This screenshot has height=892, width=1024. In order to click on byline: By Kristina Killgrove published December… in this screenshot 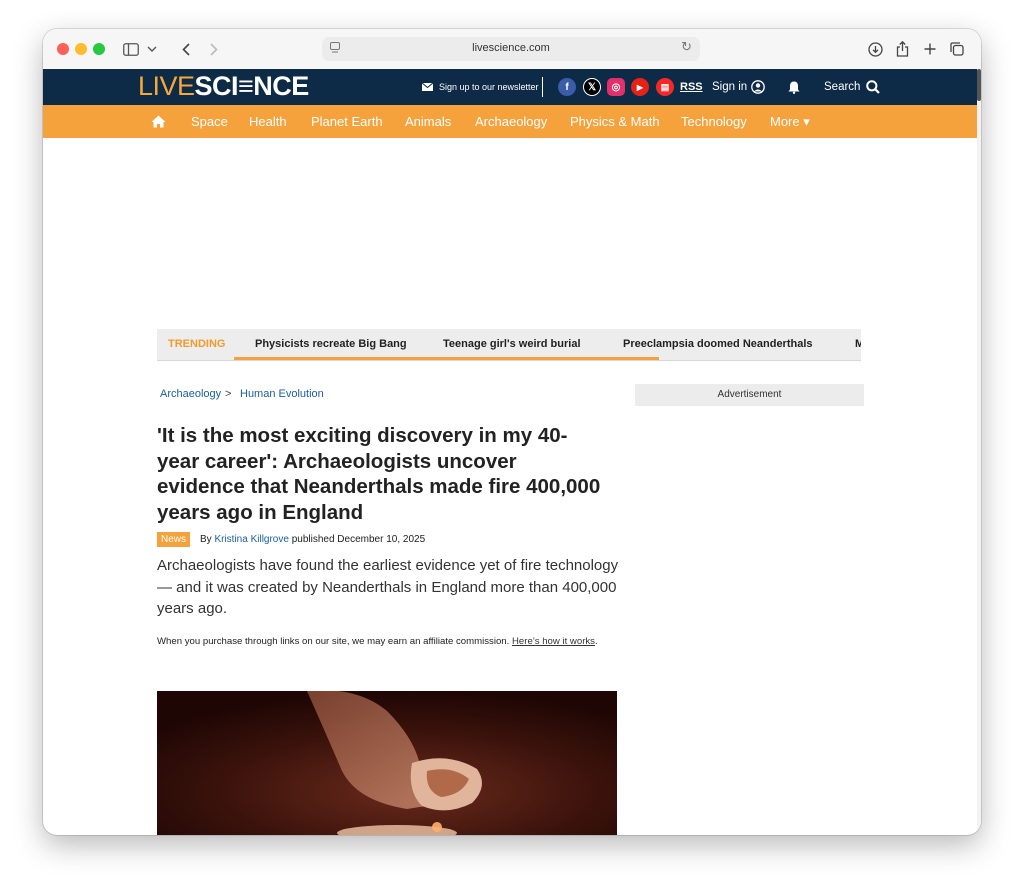, I will do `click(312, 539)`.